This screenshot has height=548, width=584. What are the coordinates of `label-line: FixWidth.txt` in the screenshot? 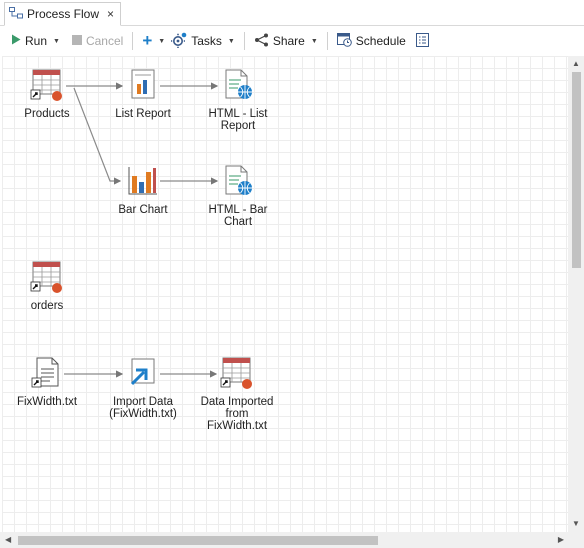 It's located at (237, 426).